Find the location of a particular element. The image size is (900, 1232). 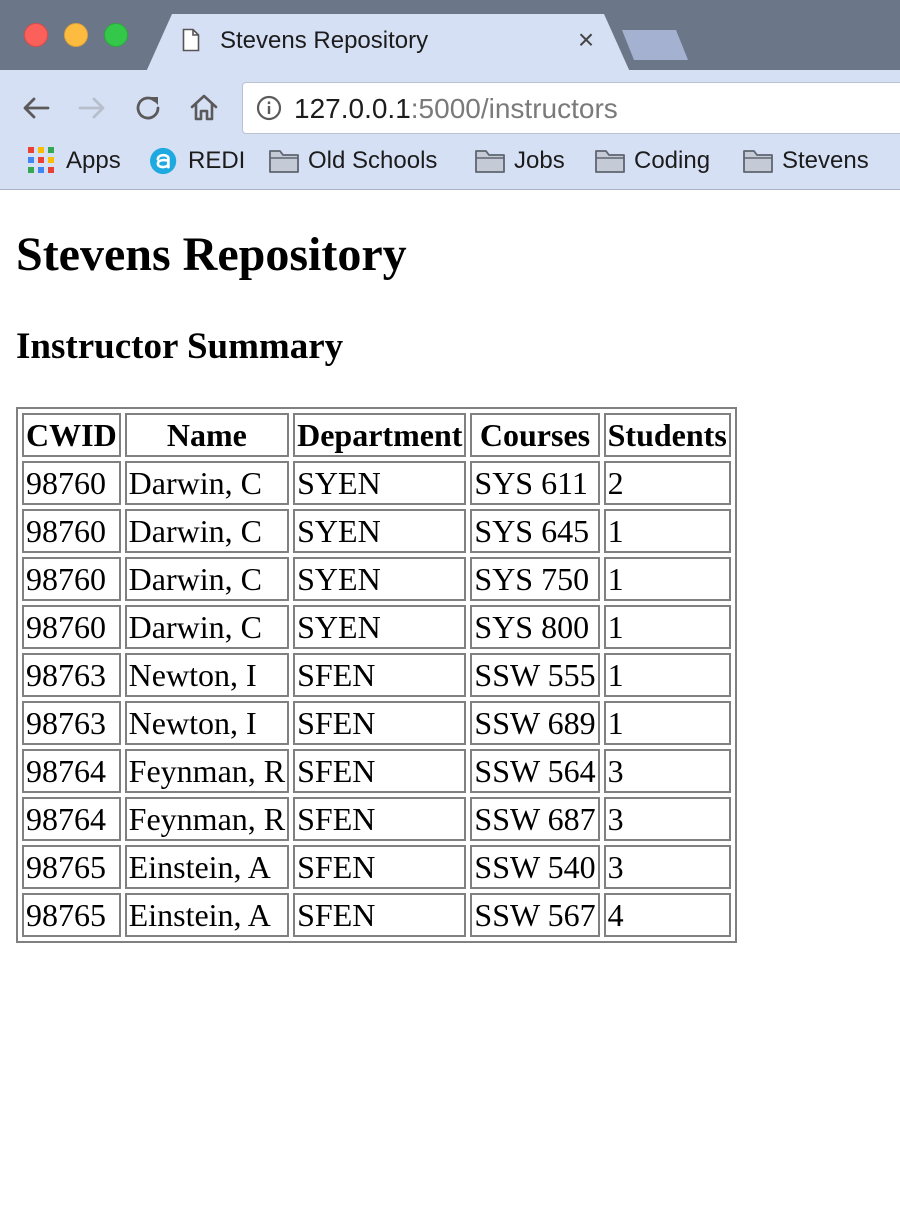

bookmark-old-schools: Old Schools is located at coordinates (352, 161).